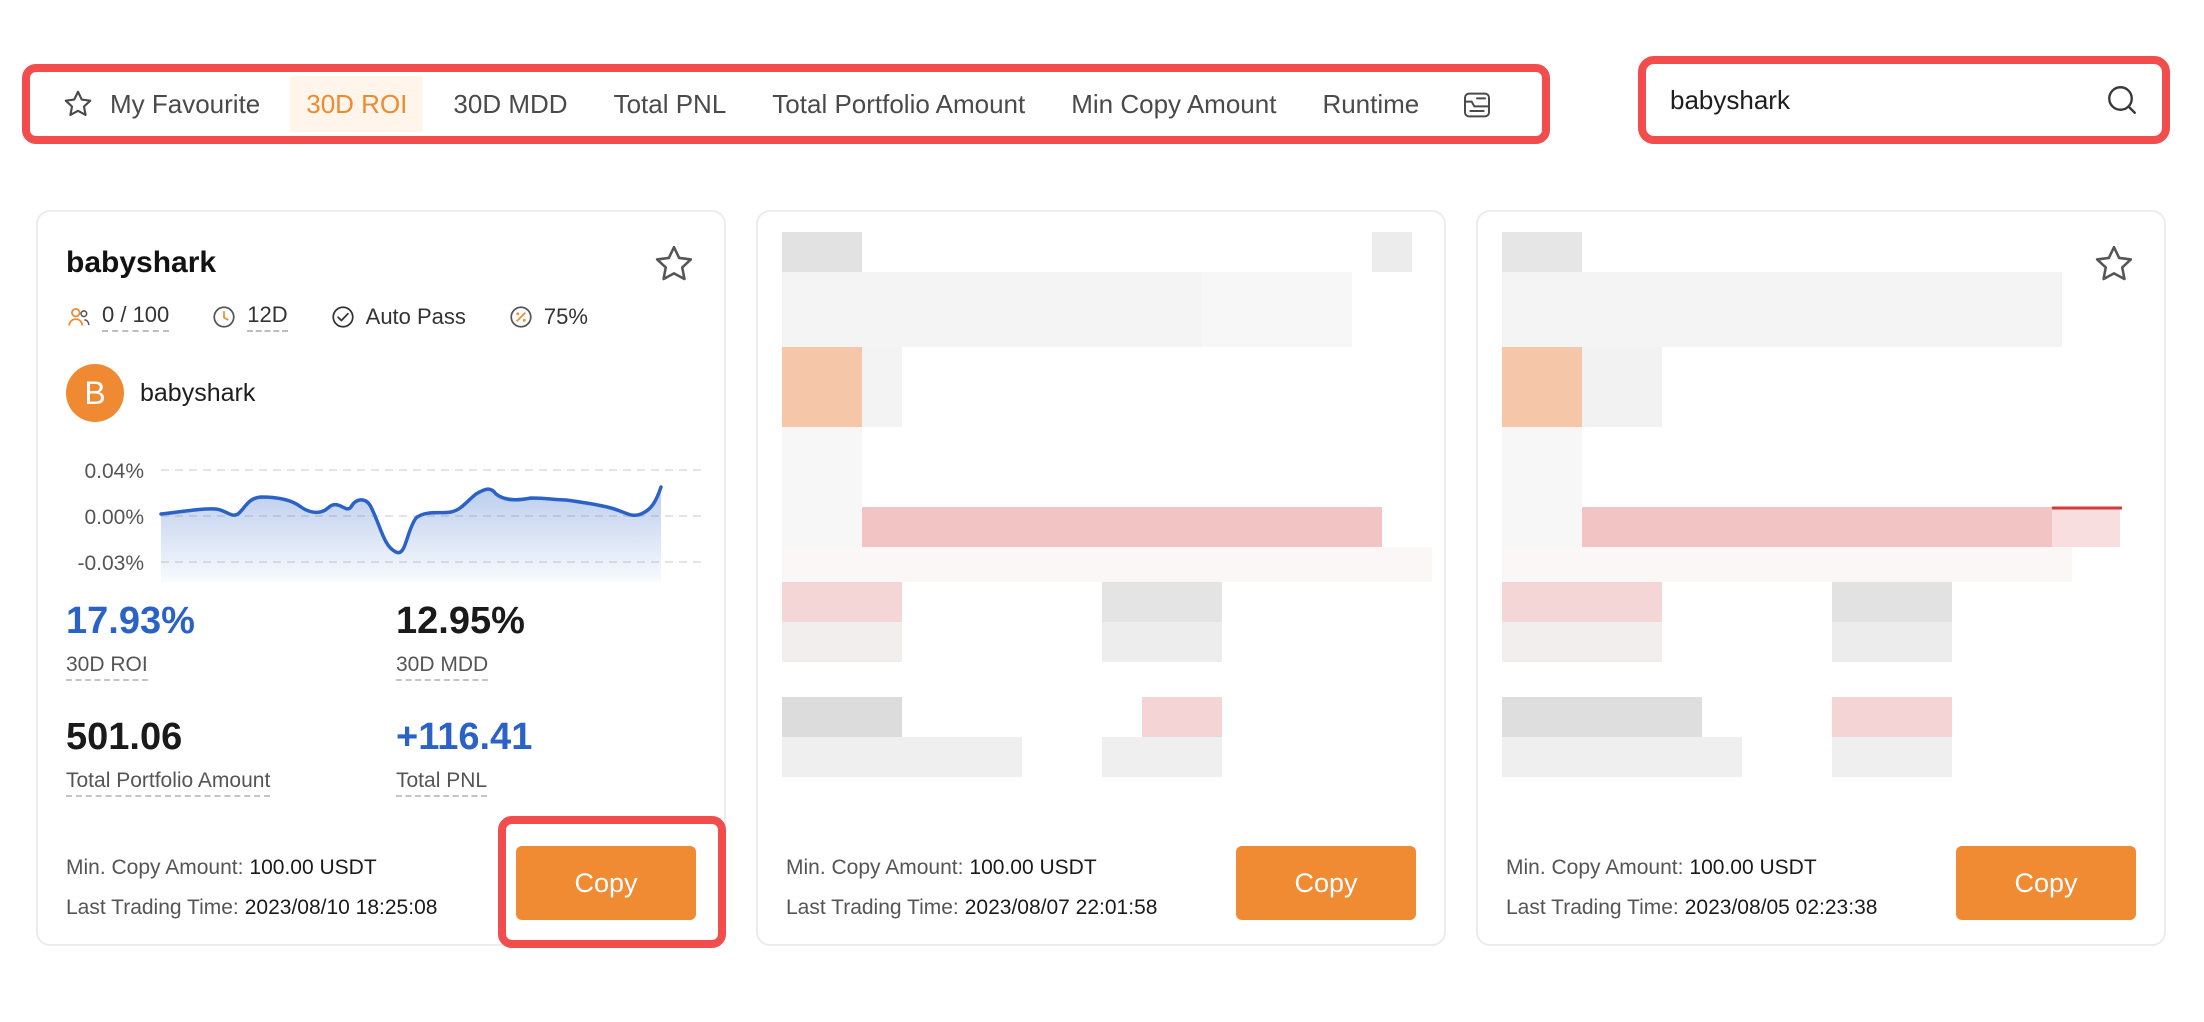 The image size is (2204, 1022). I want to click on trader-info: B babyshark, so click(160, 393).